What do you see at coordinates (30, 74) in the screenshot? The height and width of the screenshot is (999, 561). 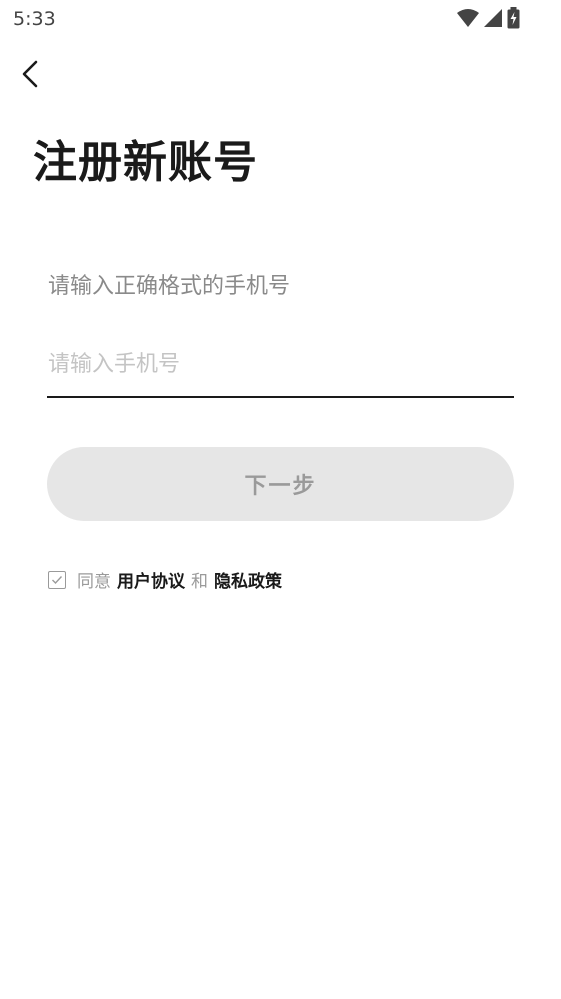 I see `chevron-left-icon` at bounding box center [30, 74].